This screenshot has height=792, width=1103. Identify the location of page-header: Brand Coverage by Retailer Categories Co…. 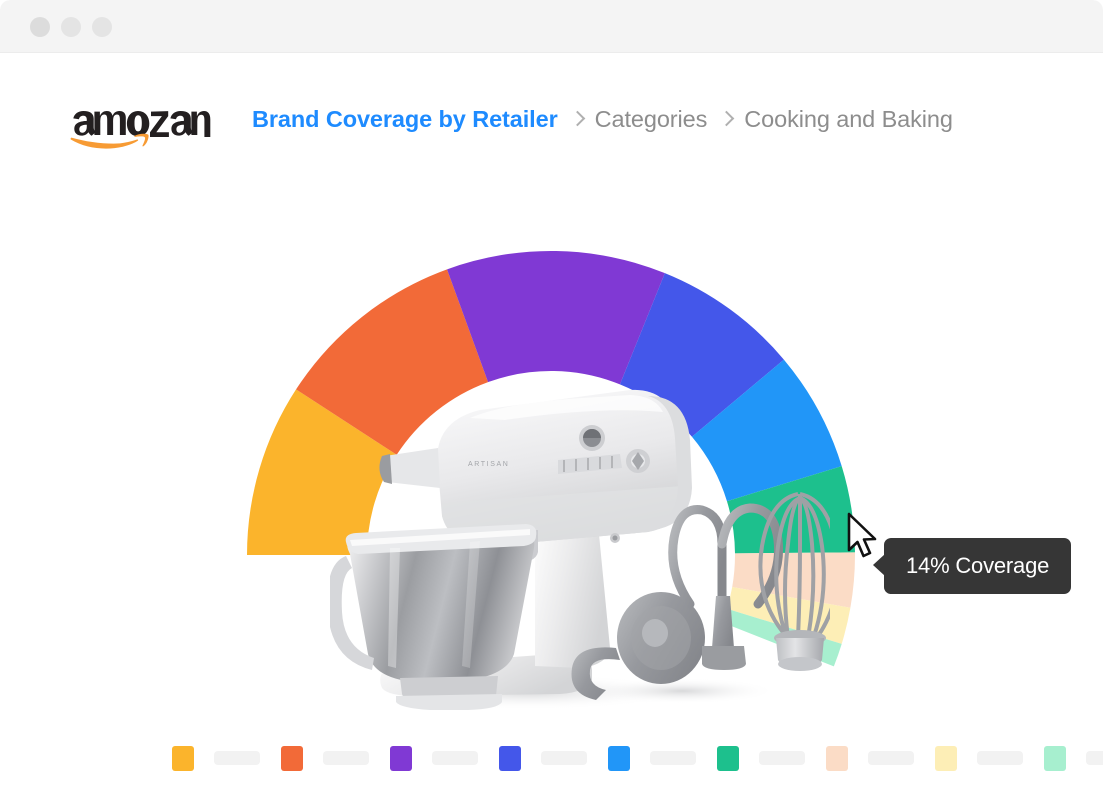
(551, 123).